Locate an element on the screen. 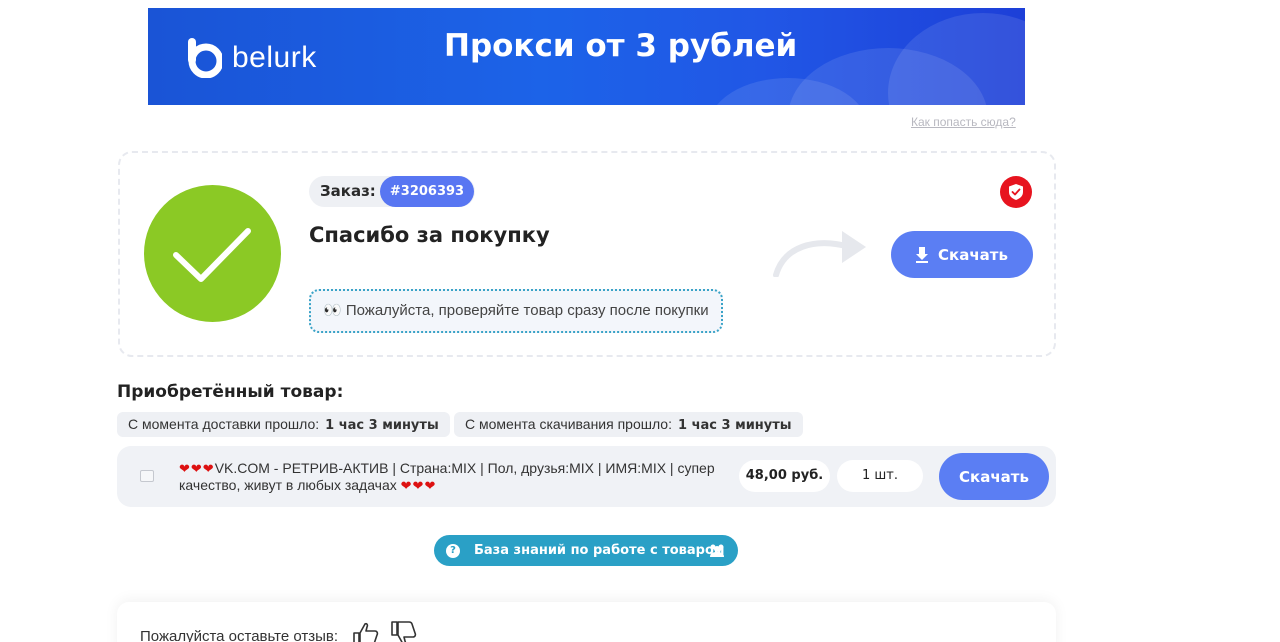 This screenshot has width=1280, height=642. success-check-icon is located at coordinates (212, 253).